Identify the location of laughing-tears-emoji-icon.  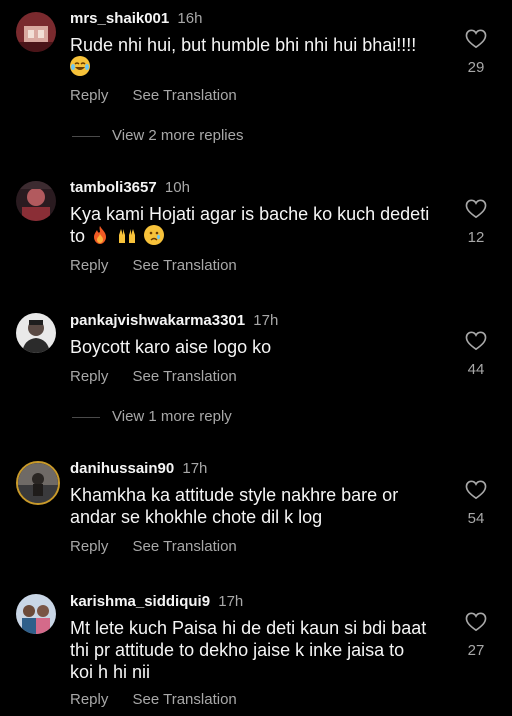
(80, 66).